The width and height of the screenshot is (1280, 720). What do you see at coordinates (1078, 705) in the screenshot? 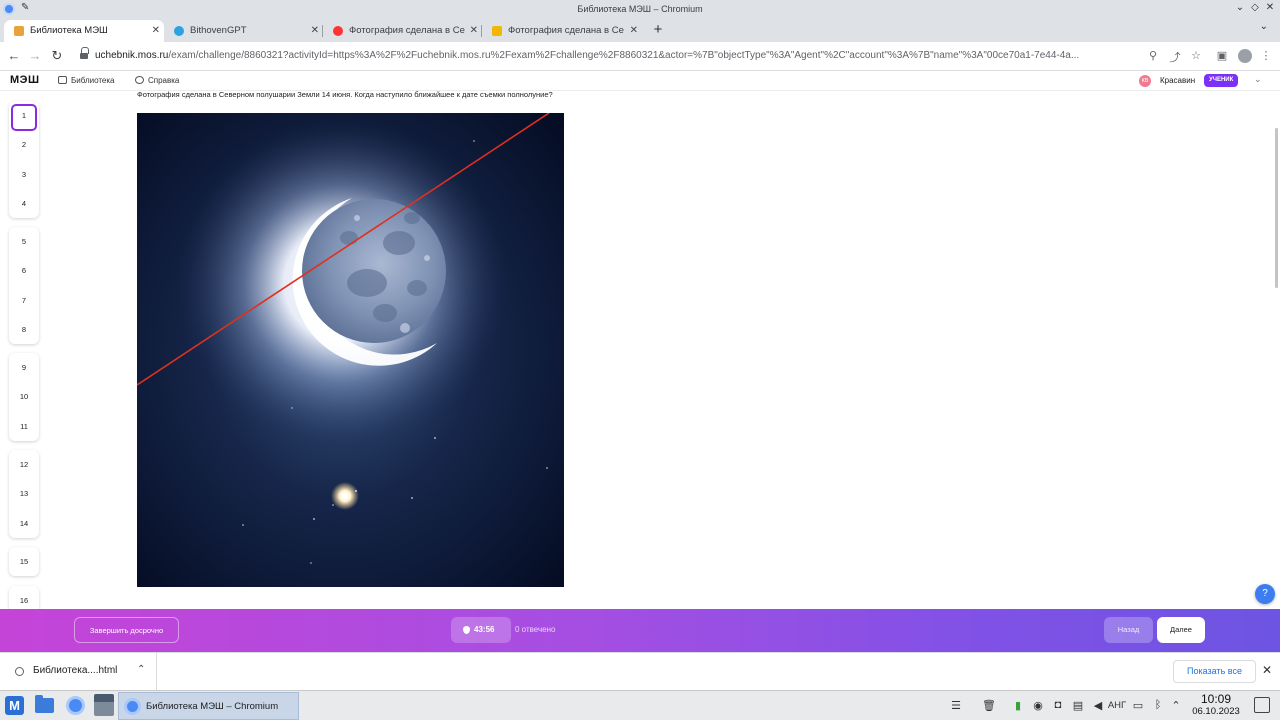
I see `clipboard-icon: ▤` at bounding box center [1078, 705].